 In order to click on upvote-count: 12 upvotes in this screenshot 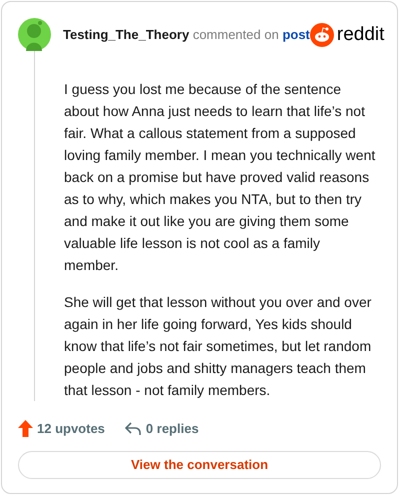, I will do `click(71, 429)`.